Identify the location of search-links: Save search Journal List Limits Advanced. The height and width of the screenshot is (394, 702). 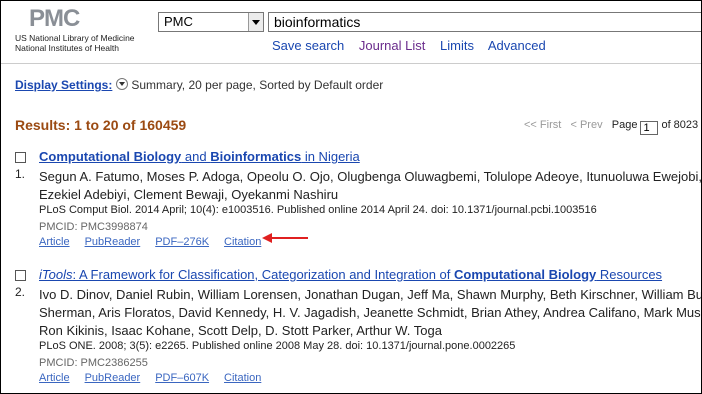
(414, 45).